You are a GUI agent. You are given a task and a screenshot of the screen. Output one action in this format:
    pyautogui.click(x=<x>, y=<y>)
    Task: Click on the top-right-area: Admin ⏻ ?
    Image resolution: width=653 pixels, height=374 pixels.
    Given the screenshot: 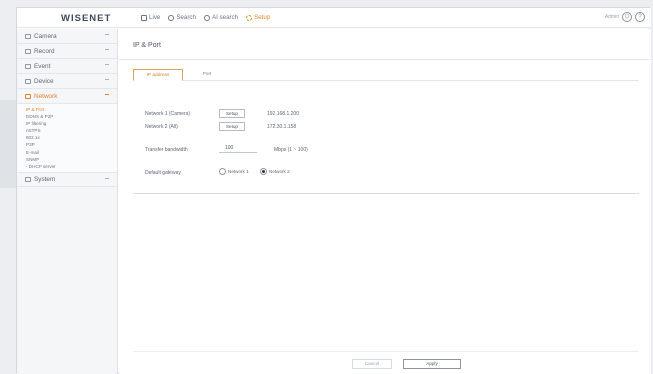 What is the action you would take?
    pyautogui.click(x=625, y=17)
    